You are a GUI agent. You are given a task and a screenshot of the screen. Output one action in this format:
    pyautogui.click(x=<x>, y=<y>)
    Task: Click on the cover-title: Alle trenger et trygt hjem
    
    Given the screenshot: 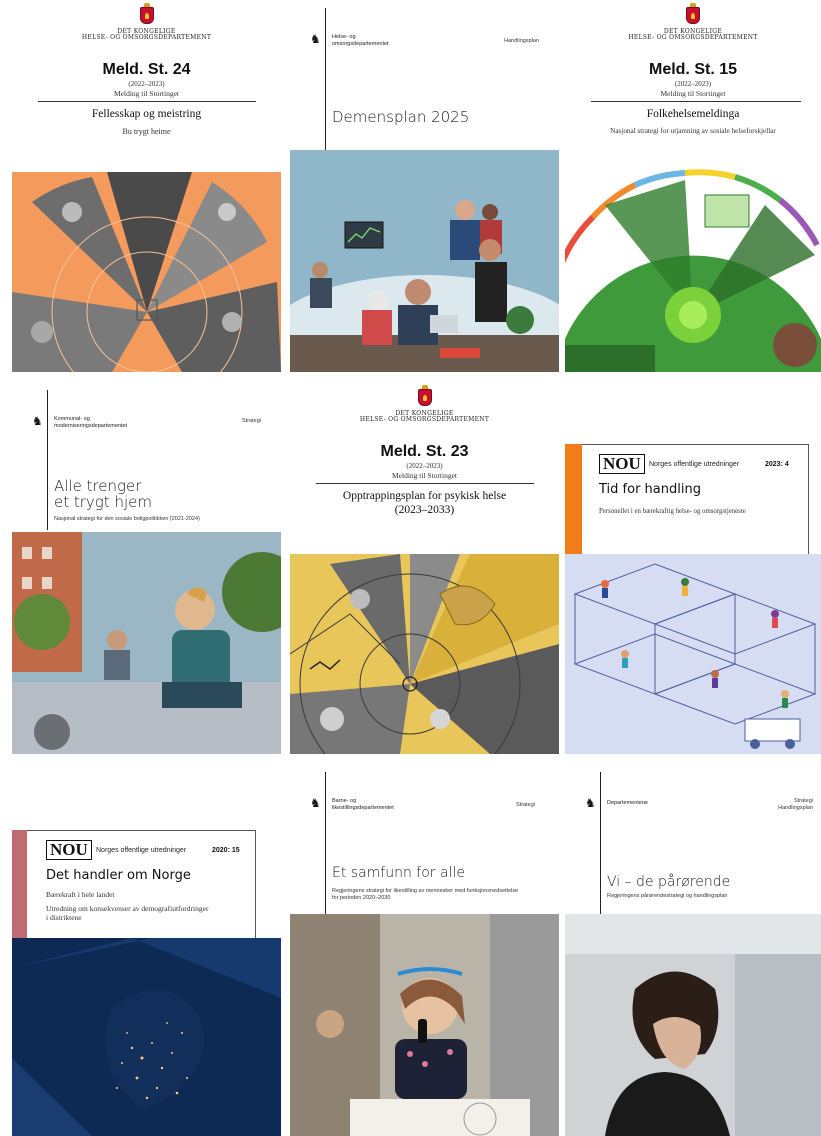 What is the action you would take?
    pyautogui.click(x=103, y=494)
    